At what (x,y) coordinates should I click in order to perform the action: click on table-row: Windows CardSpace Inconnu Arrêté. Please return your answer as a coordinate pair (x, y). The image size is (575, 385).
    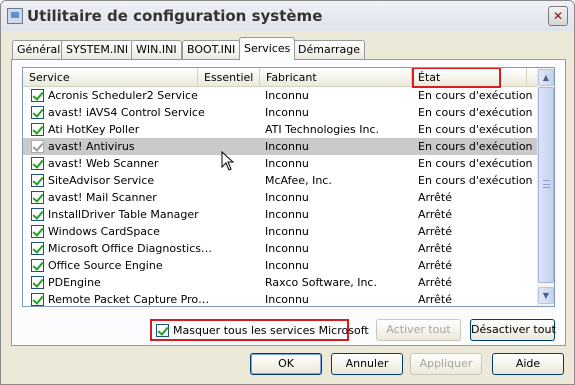
    Looking at the image, I should click on (281, 231).